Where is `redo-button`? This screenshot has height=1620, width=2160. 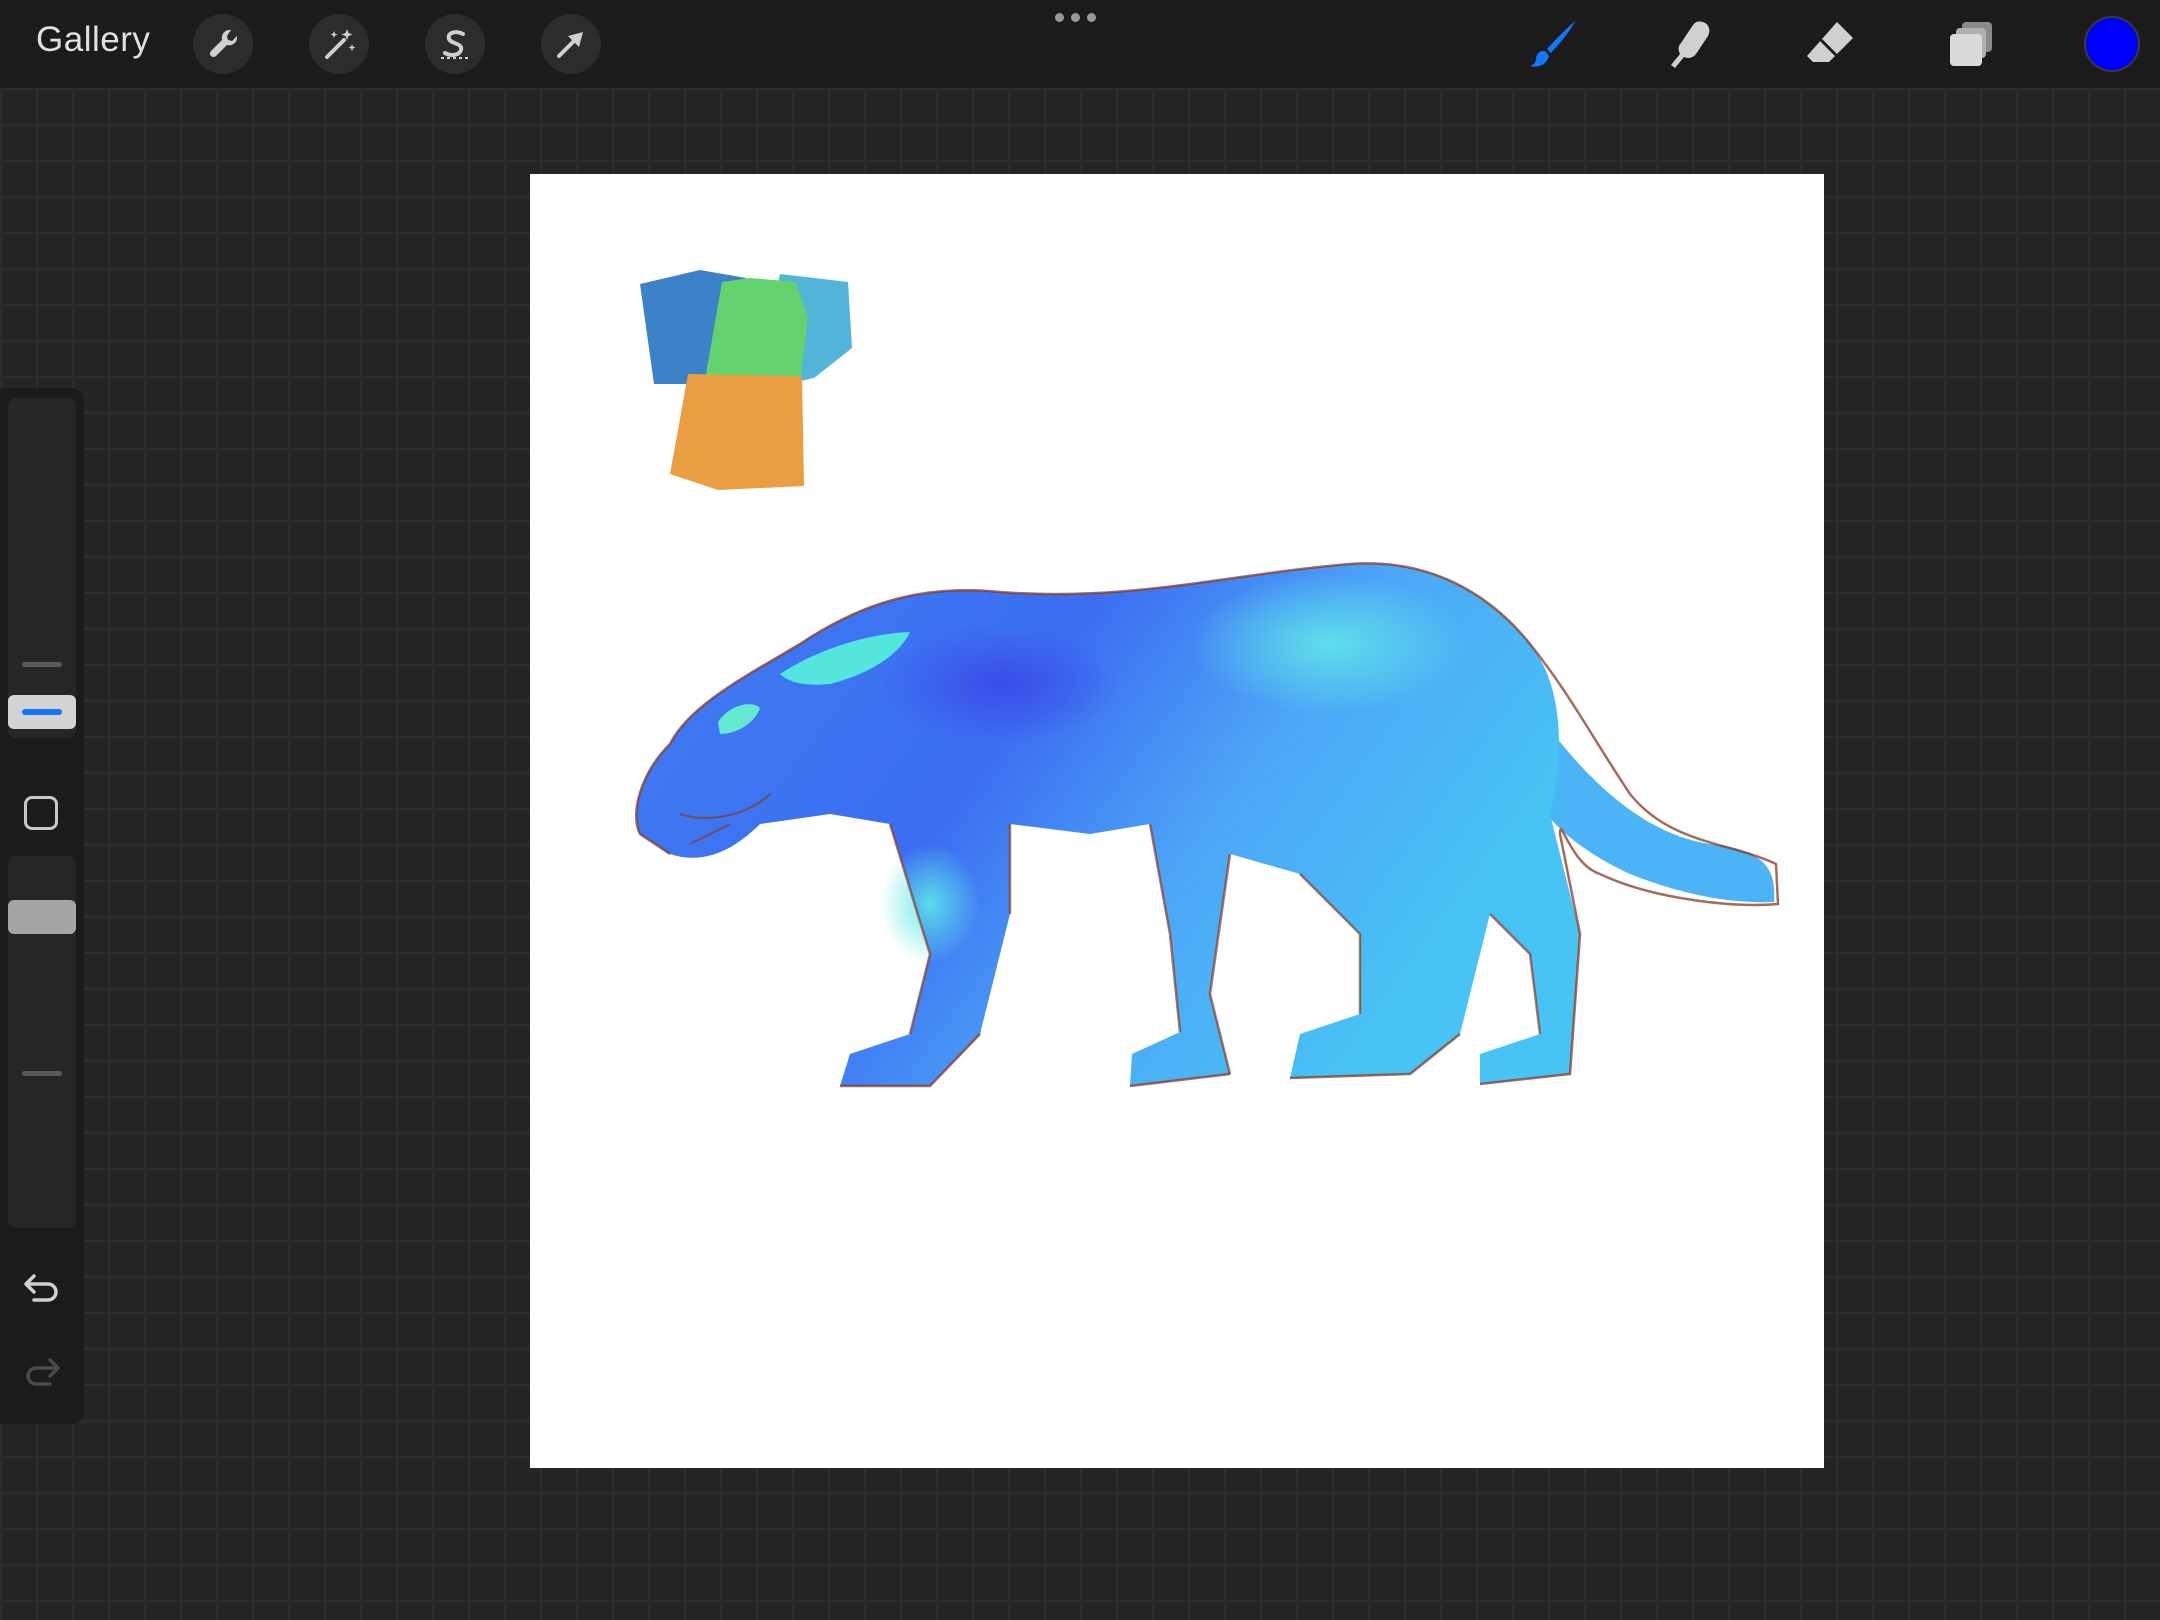
redo-button is located at coordinates (42, 1372).